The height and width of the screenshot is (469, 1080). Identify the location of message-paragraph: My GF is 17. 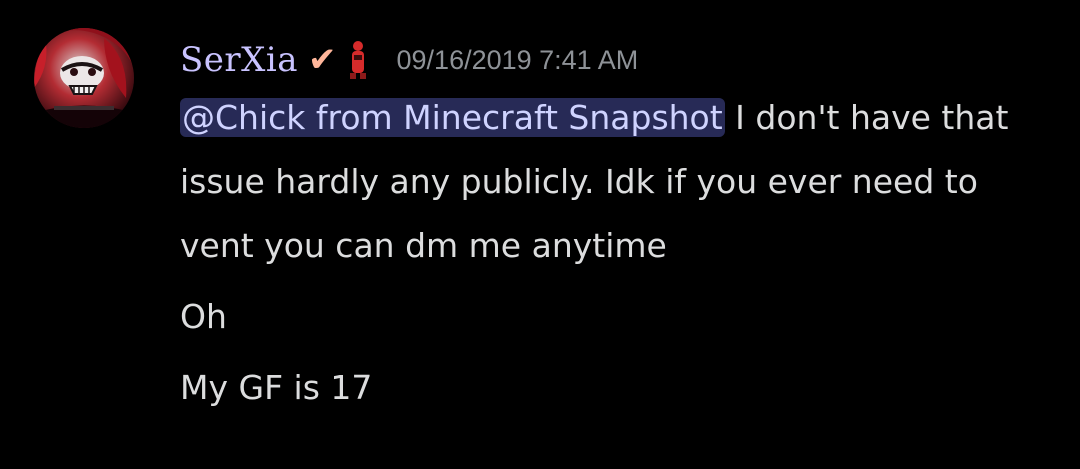
(620, 388).